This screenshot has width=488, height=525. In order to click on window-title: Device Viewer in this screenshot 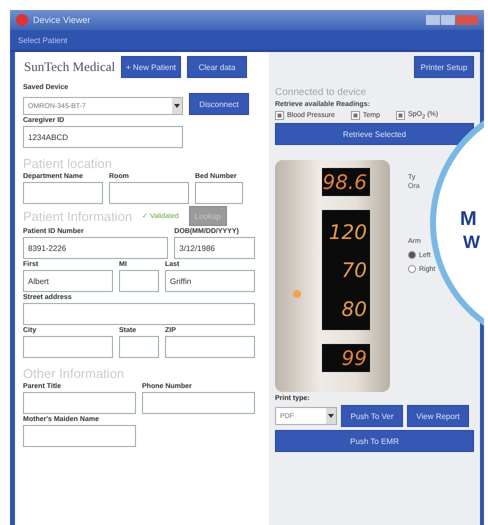, I will do `click(62, 20)`.